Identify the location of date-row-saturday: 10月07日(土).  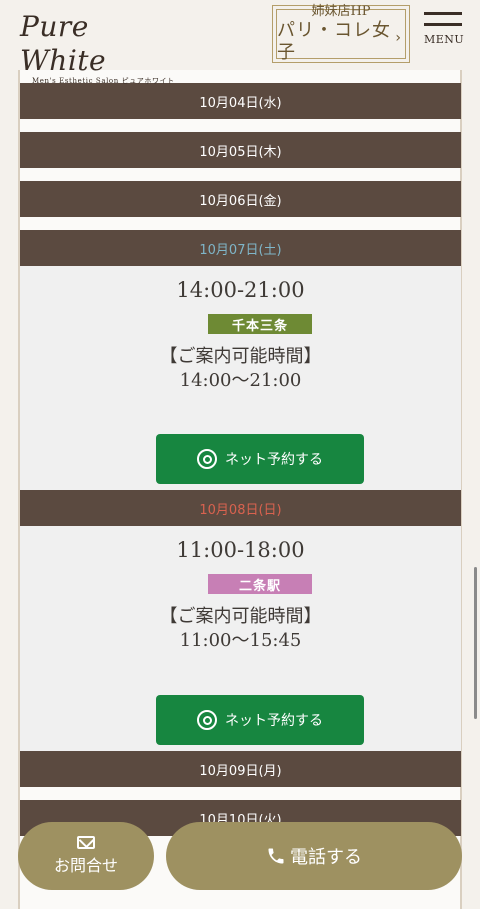
(240, 248).